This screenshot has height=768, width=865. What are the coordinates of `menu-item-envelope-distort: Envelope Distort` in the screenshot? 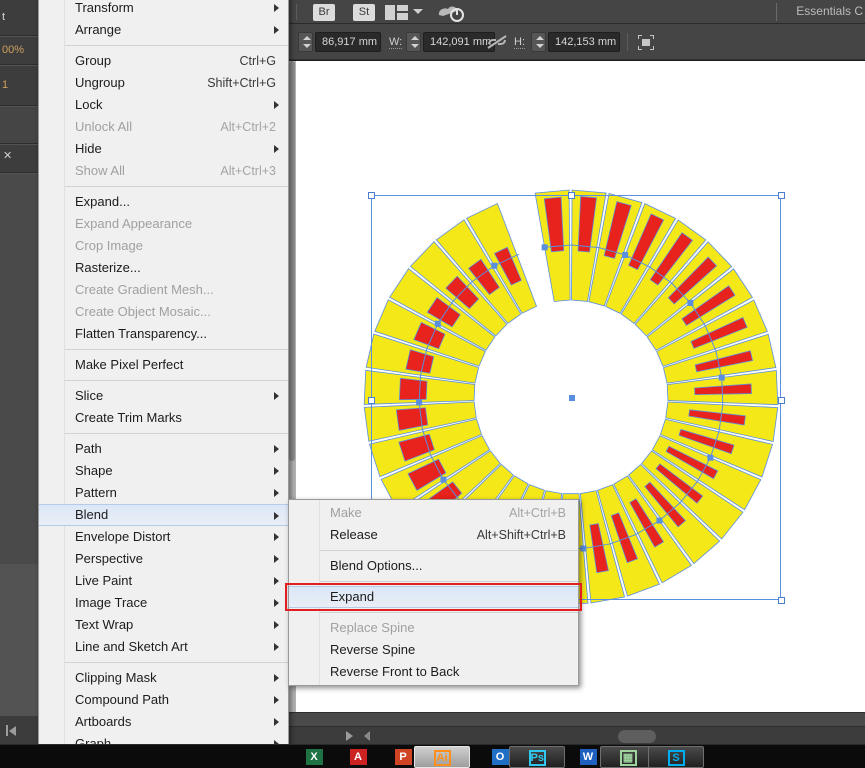 It's located at (163, 537).